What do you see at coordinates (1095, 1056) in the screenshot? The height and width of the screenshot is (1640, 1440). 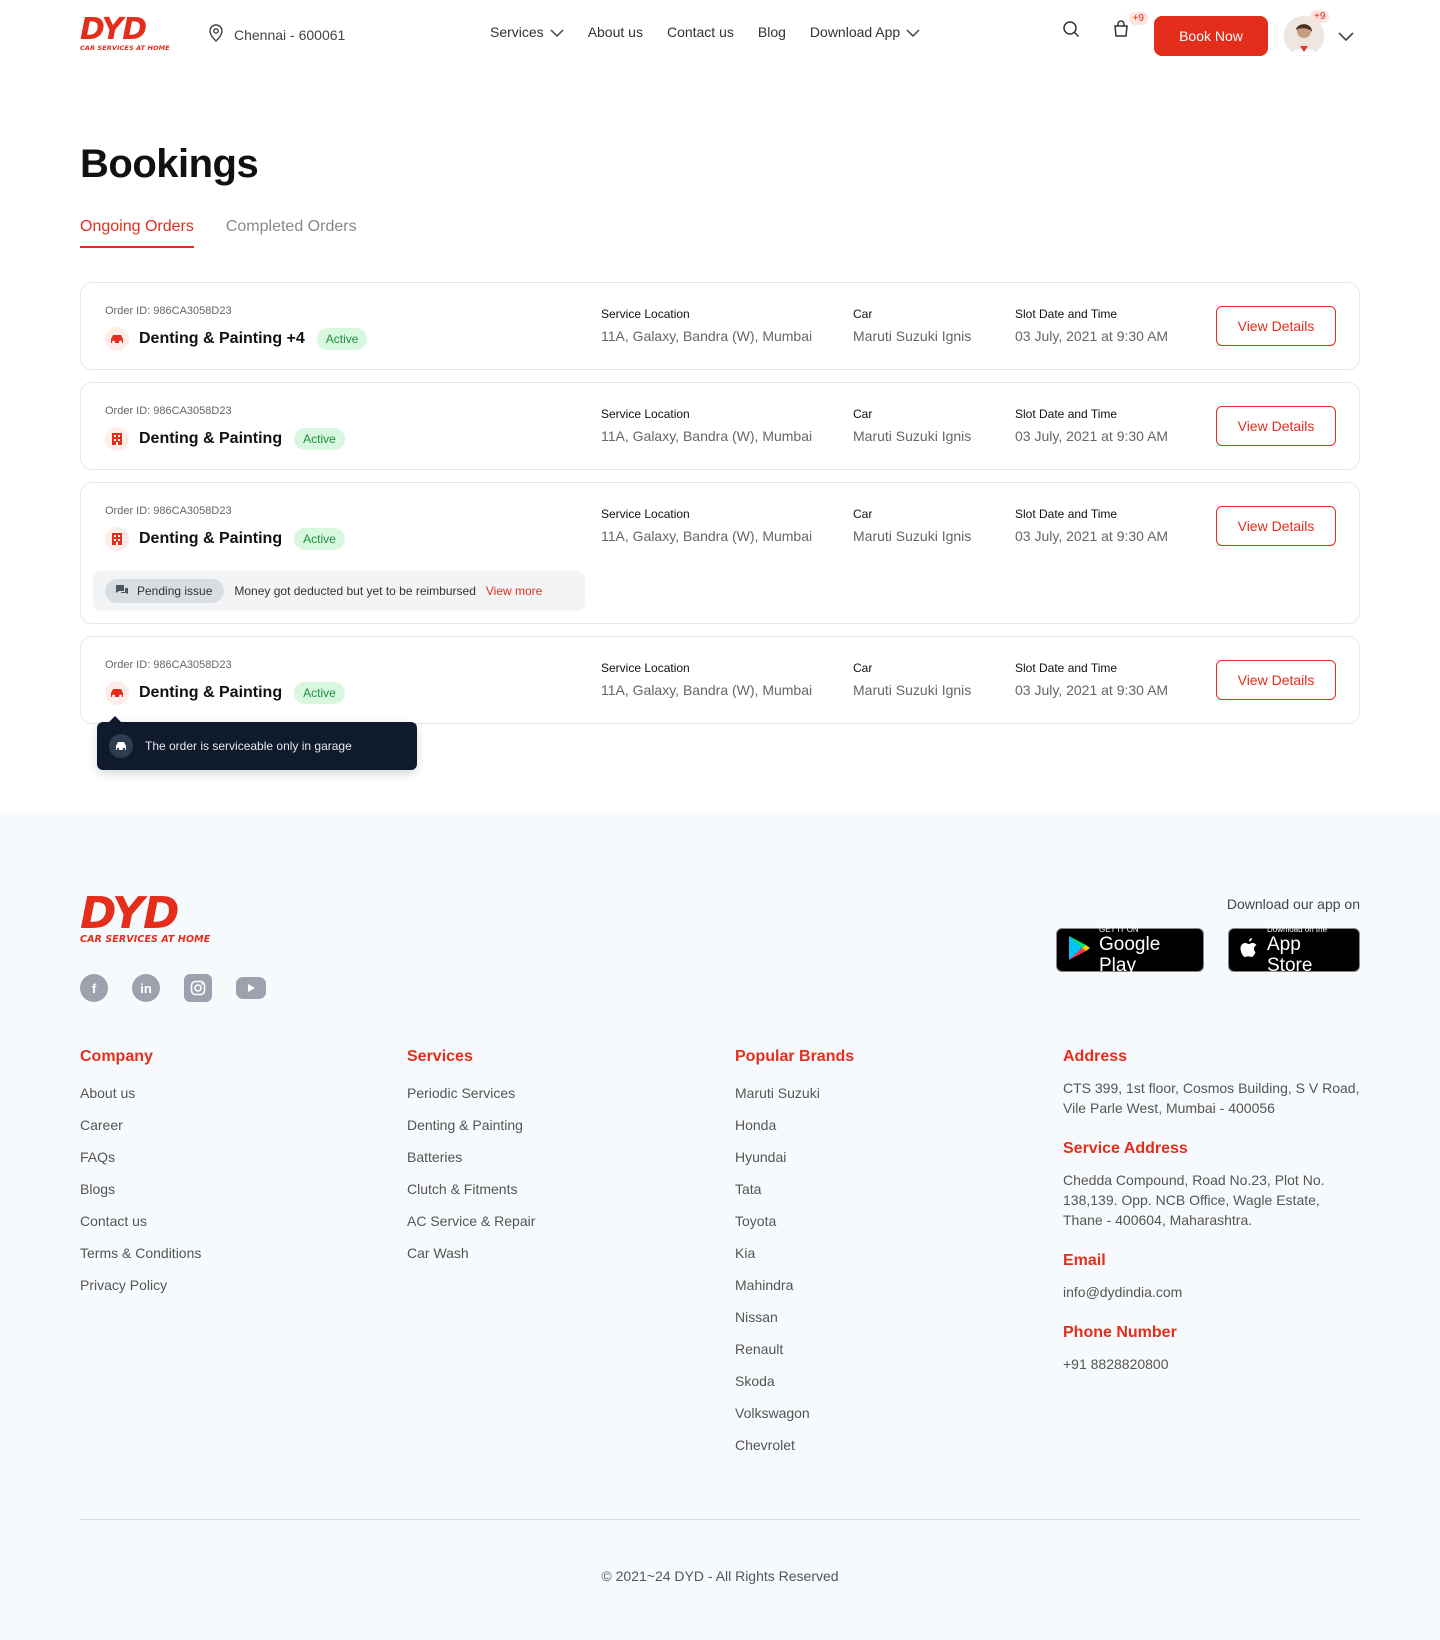 I see `address-title: Address` at bounding box center [1095, 1056].